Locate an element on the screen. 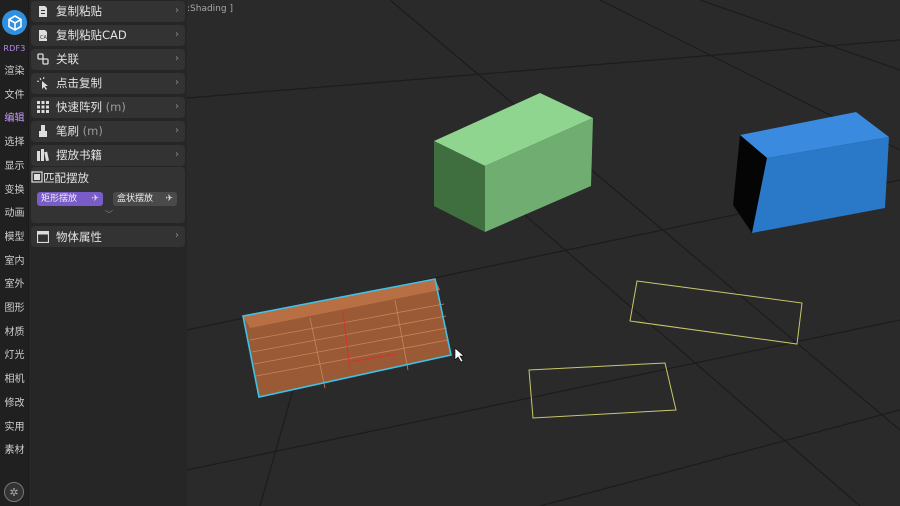  books-icon is located at coordinates (43, 155).